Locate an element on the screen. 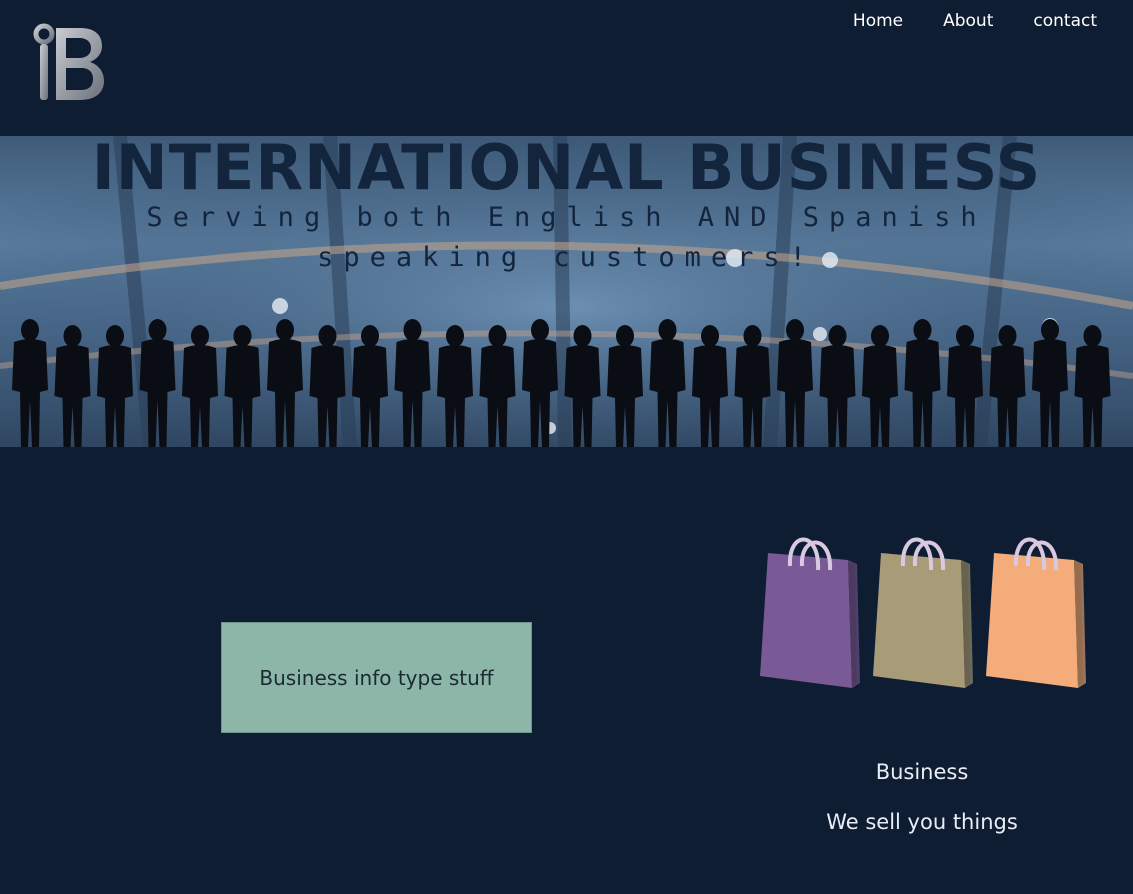 This screenshot has width=1133, height=894. nav-about: About is located at coordinates (968, 21).